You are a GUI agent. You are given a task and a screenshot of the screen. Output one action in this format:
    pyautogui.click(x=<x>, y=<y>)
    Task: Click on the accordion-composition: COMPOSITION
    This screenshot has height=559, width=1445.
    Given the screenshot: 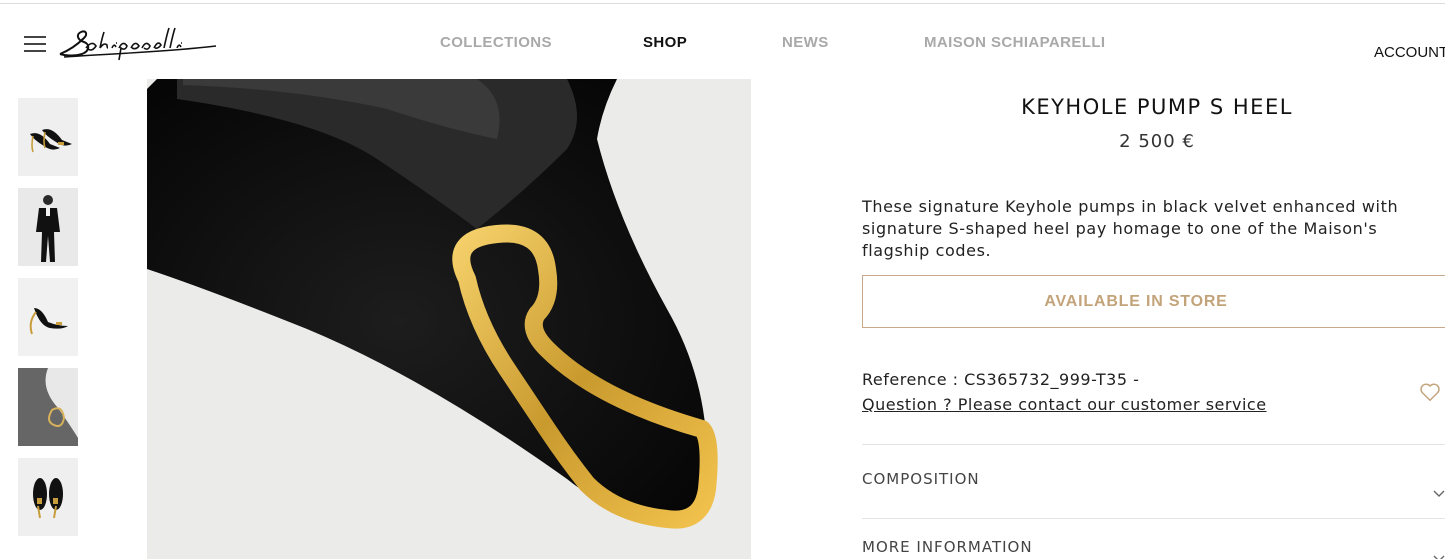 What is the action you would take?
    pyautogui.click(x=921, y=479)
    